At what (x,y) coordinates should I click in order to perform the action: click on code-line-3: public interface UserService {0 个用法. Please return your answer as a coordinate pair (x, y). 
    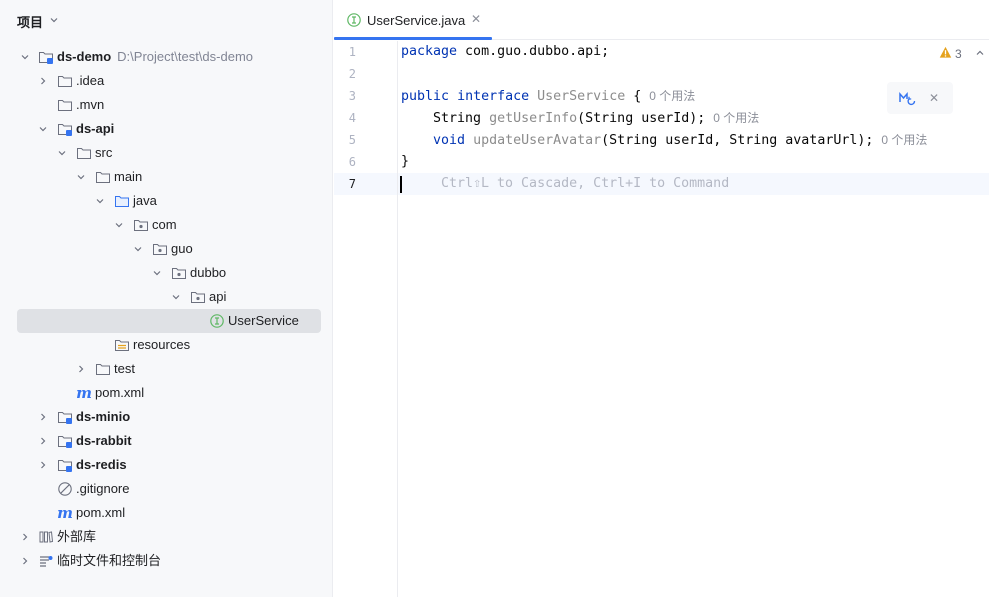
    Looking at the image, I should click on (548, 96).